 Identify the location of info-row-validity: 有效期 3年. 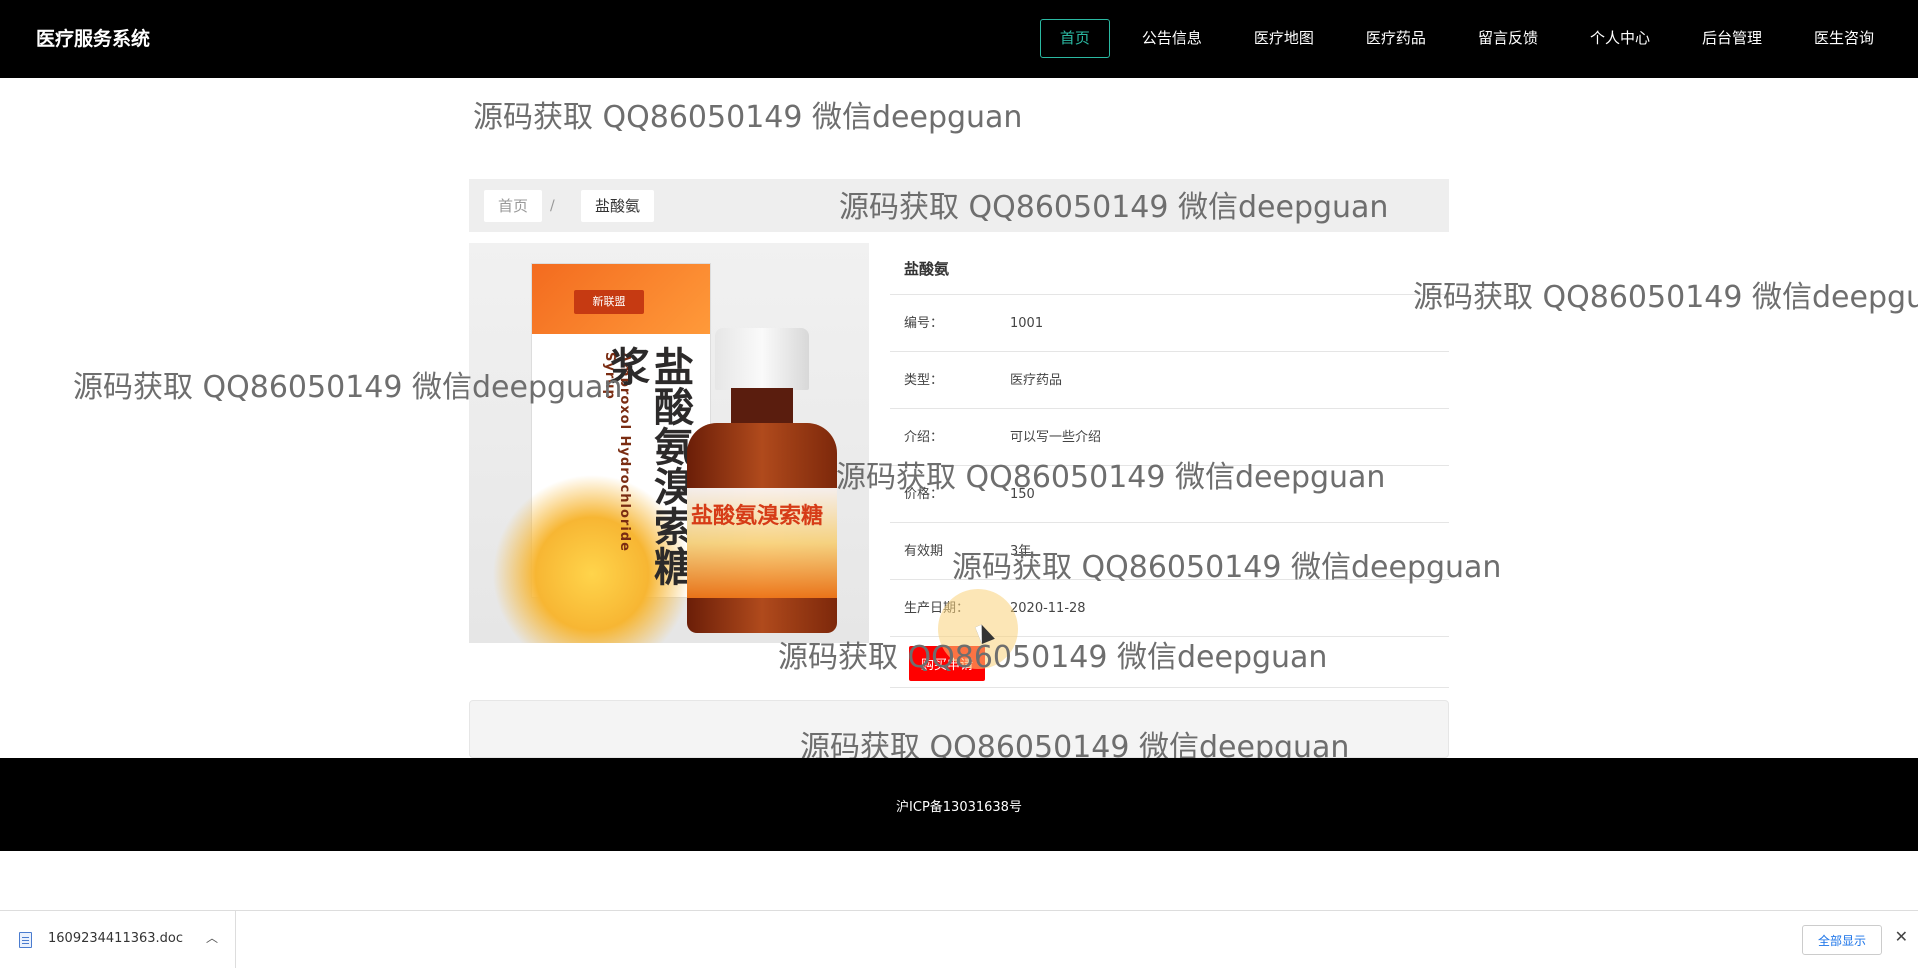
(1169, 551).